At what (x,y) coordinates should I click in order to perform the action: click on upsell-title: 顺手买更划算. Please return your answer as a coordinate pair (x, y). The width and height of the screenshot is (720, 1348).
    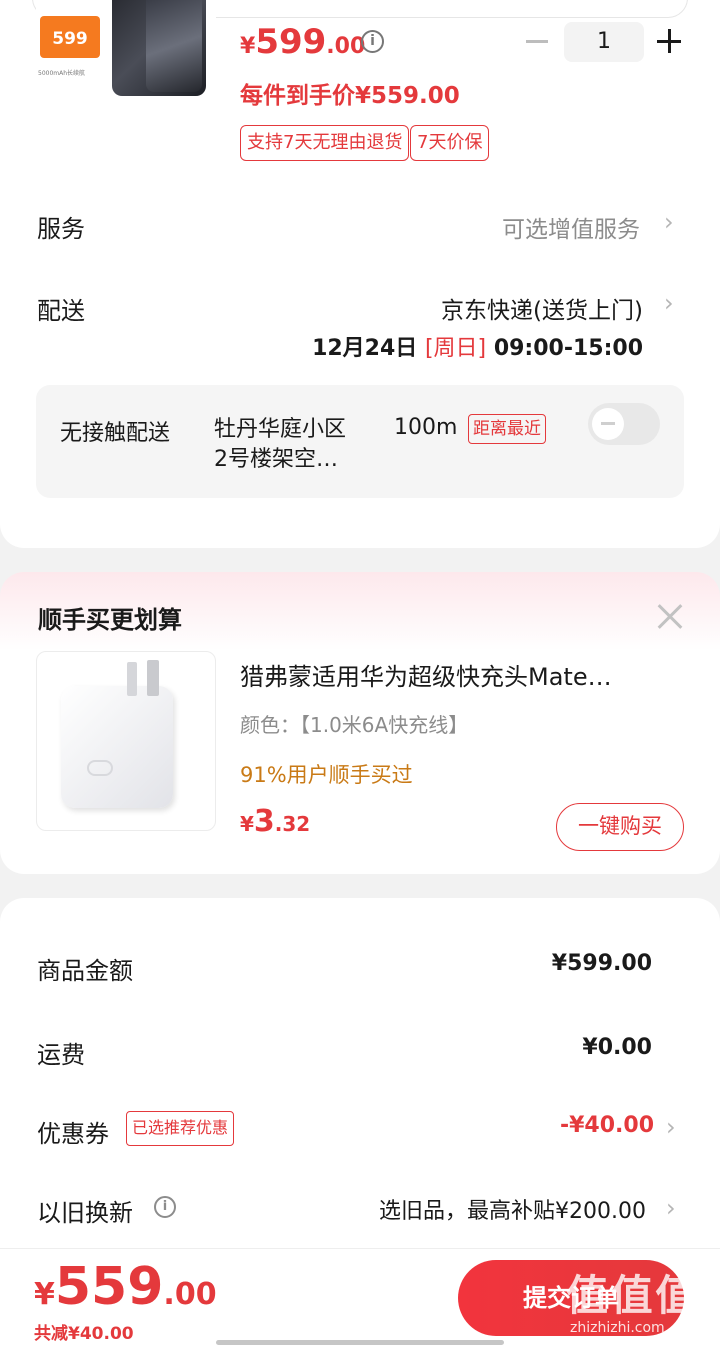
    Looking at the image, I should click on (110, 620).